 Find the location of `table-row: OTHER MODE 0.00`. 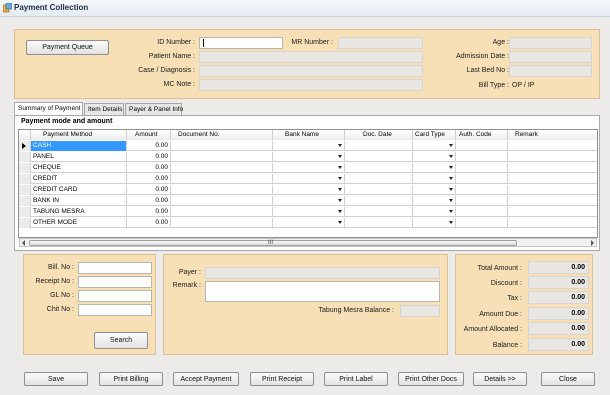

table-row: OTHER MODE 0.00 is located at coordinates (308, 223).